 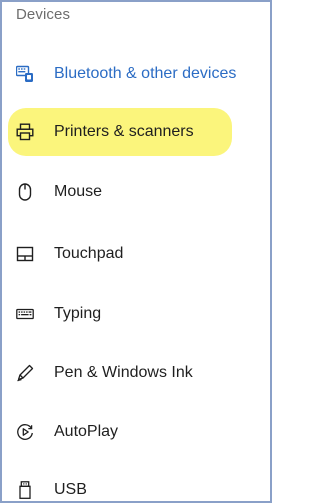 I want to click on nav-item-label: Bluetooth & other devices, so click(x=145, y=73).